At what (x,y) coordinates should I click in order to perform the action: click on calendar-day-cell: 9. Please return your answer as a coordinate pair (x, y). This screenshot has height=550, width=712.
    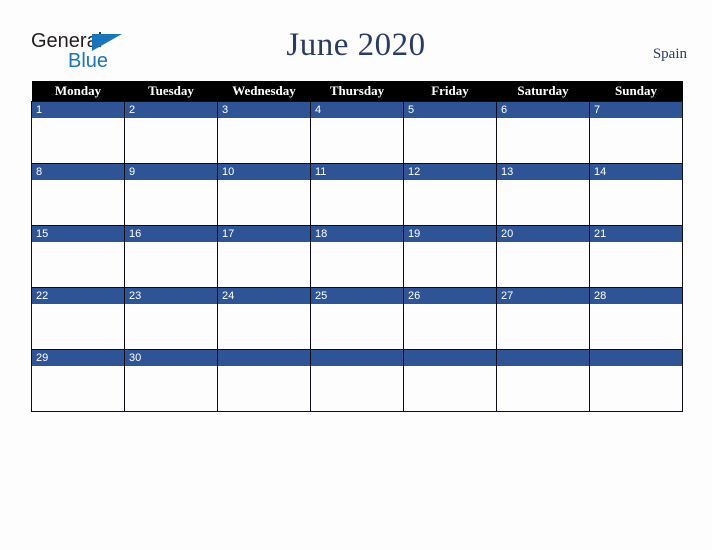
    Looking at the image, I should click on (171, 194).